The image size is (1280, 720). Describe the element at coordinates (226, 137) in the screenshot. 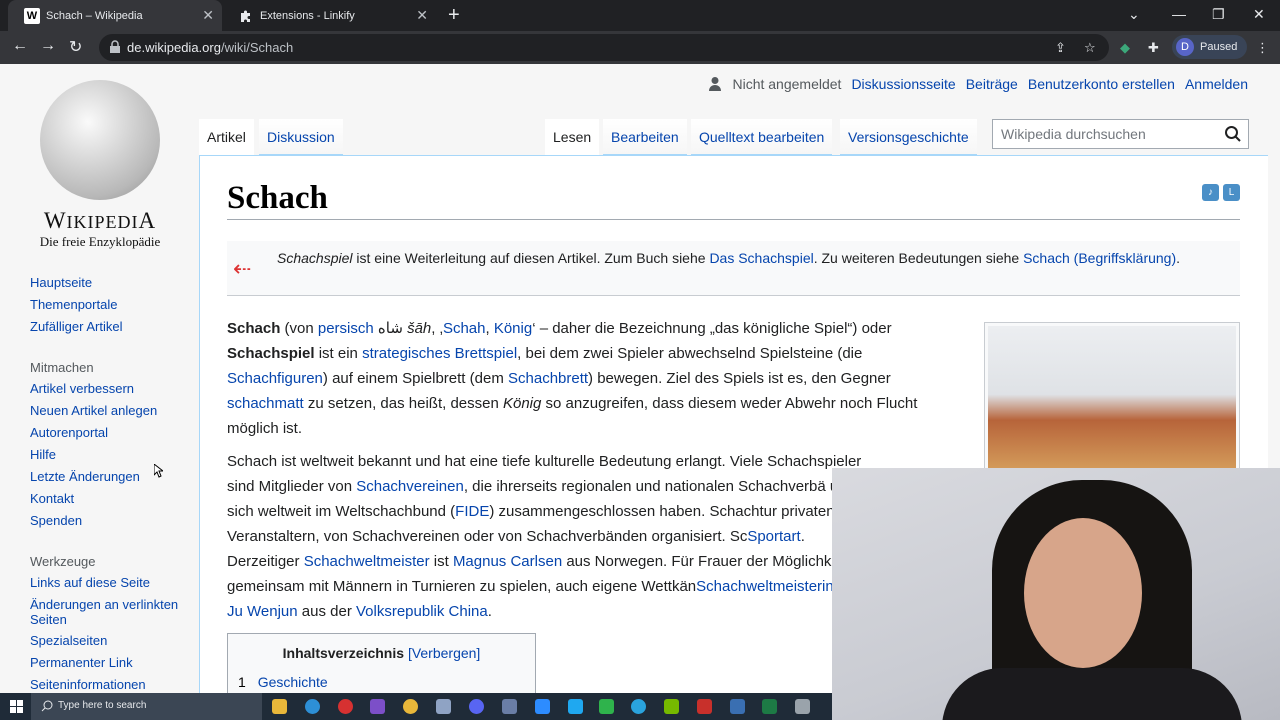

I see `tab-artikel: Artikel` at that location.